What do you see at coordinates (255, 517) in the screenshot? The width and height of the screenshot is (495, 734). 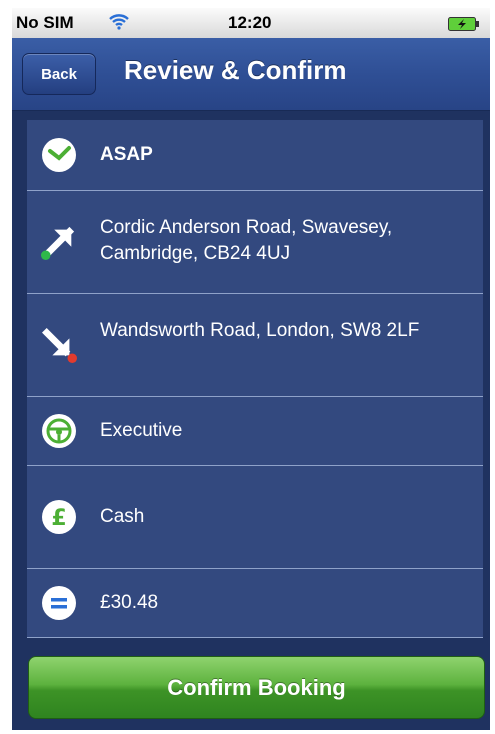 I see `list-item-payment: £ Cash` at bounding box center [255, 517].